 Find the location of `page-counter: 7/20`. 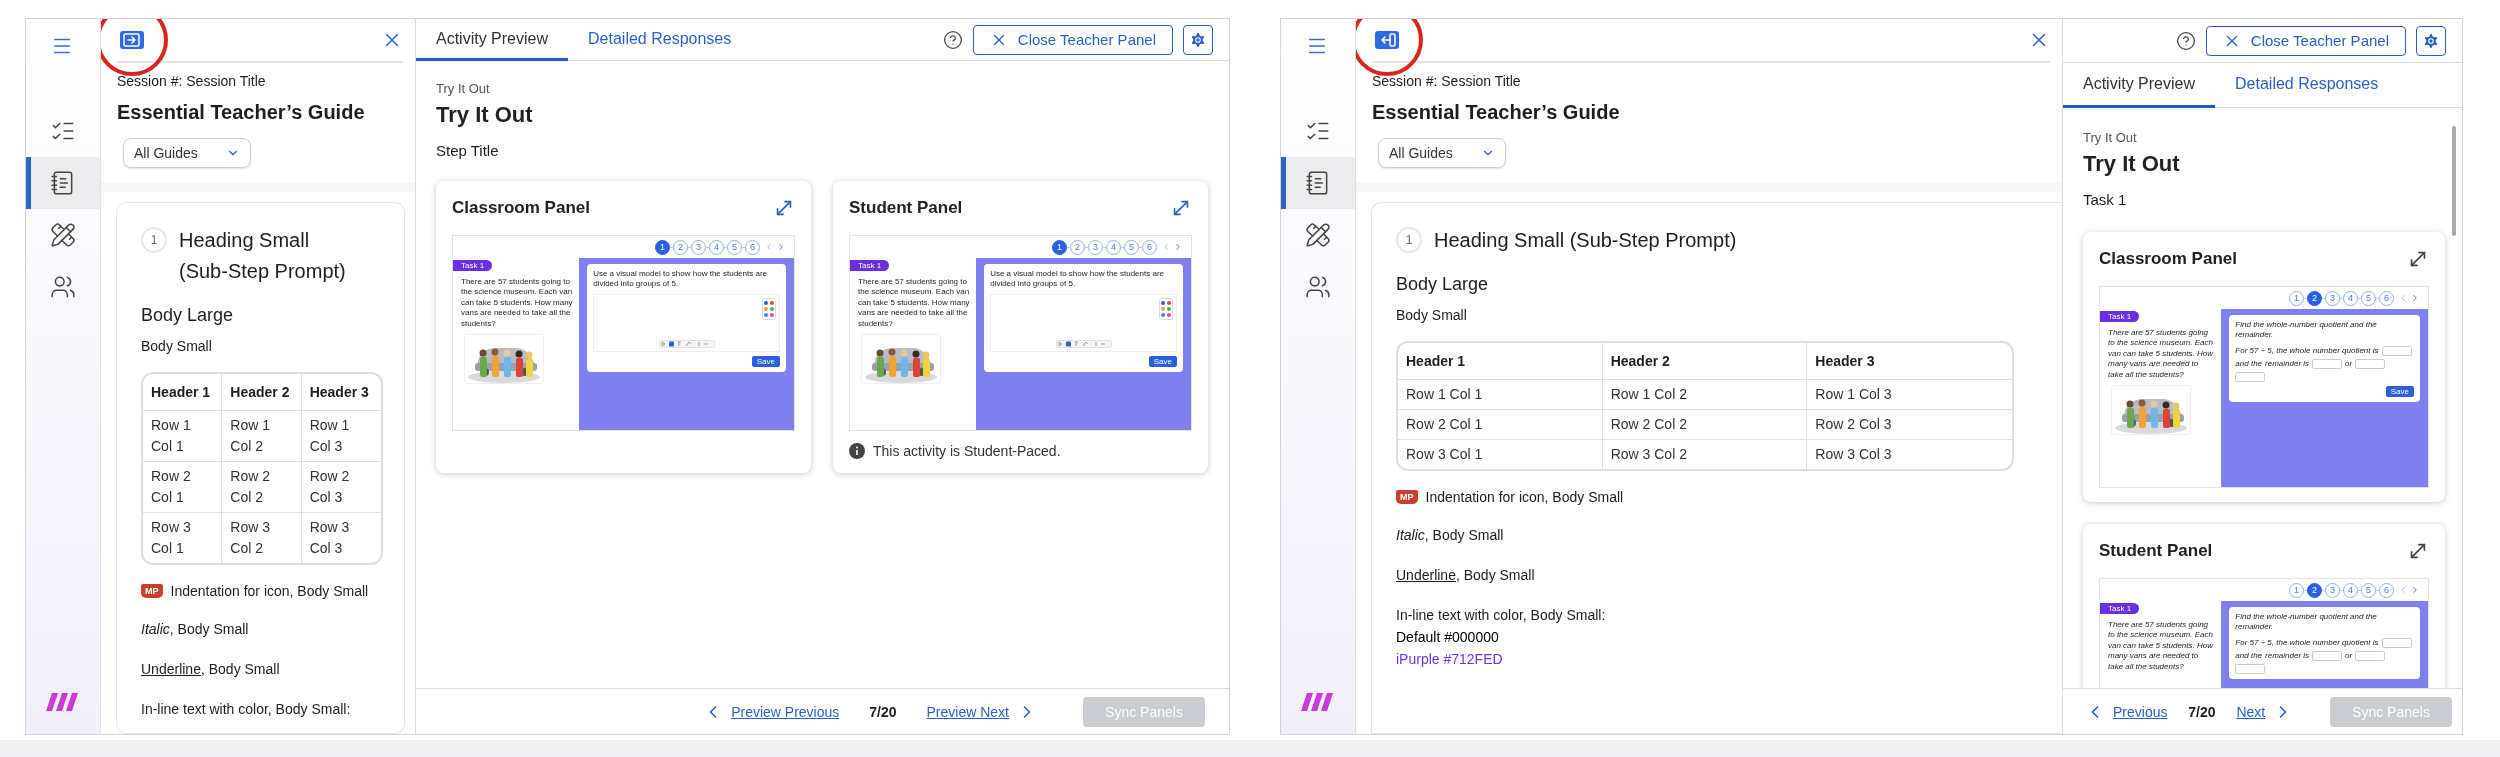

page-counter: 7/20 is located at coordinates (2202, 711).